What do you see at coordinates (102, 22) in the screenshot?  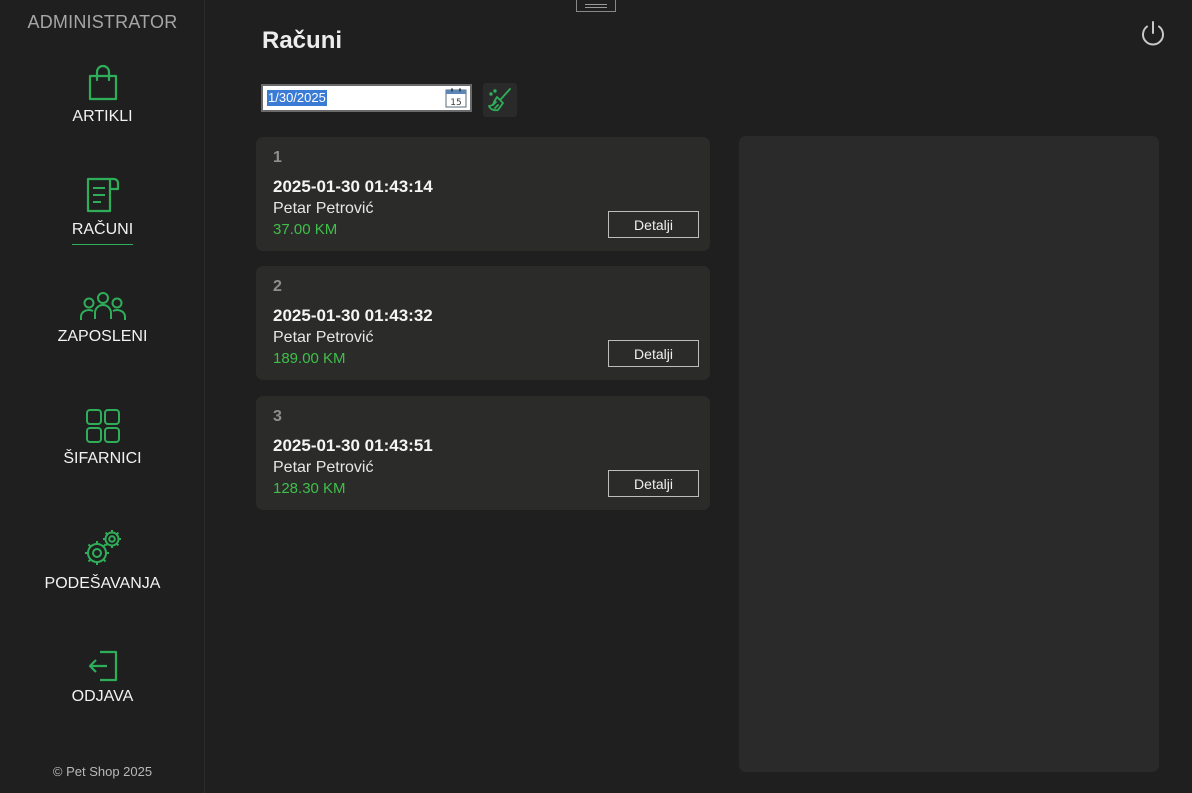 I see `role-label: ADMINISTRATOR` at bounding box center [102, 22].